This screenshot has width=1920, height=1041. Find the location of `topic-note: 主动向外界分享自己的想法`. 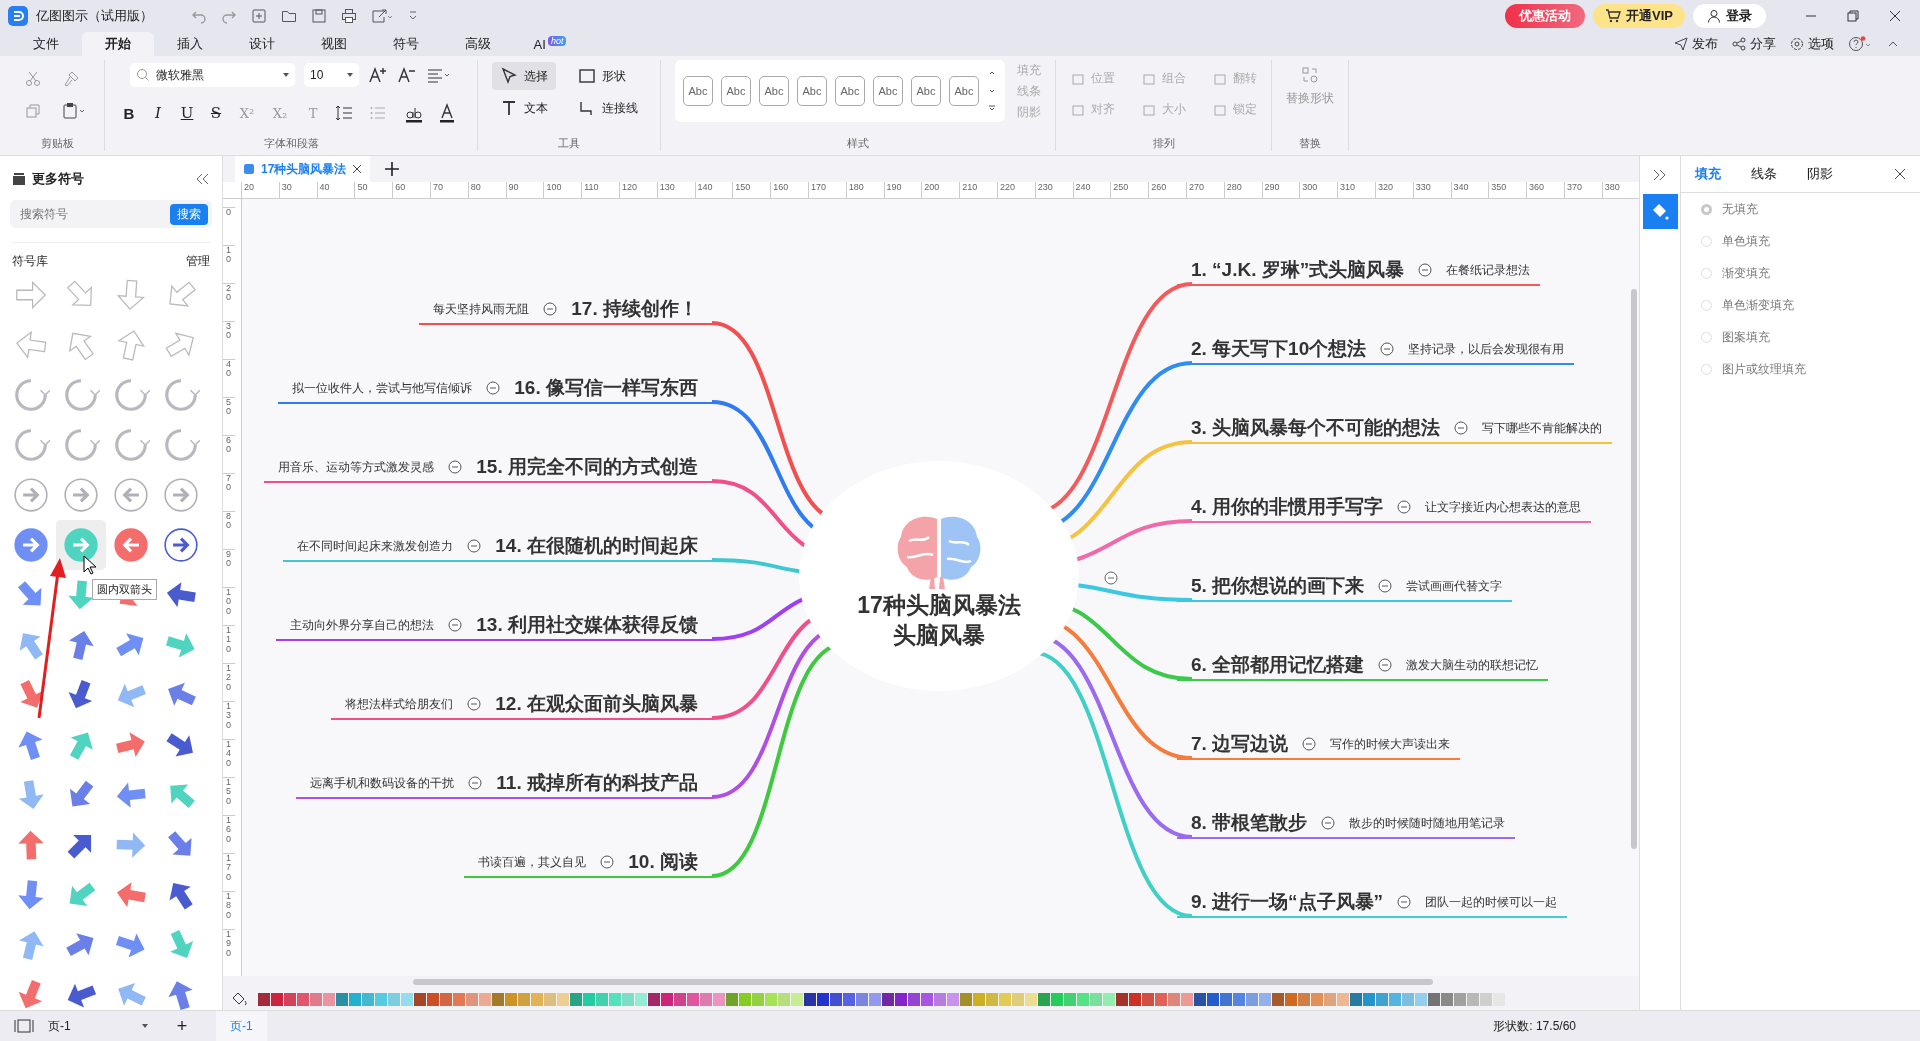

topic-note: 主动向外界分享自己的想法 is located at coordinates (362, 625).